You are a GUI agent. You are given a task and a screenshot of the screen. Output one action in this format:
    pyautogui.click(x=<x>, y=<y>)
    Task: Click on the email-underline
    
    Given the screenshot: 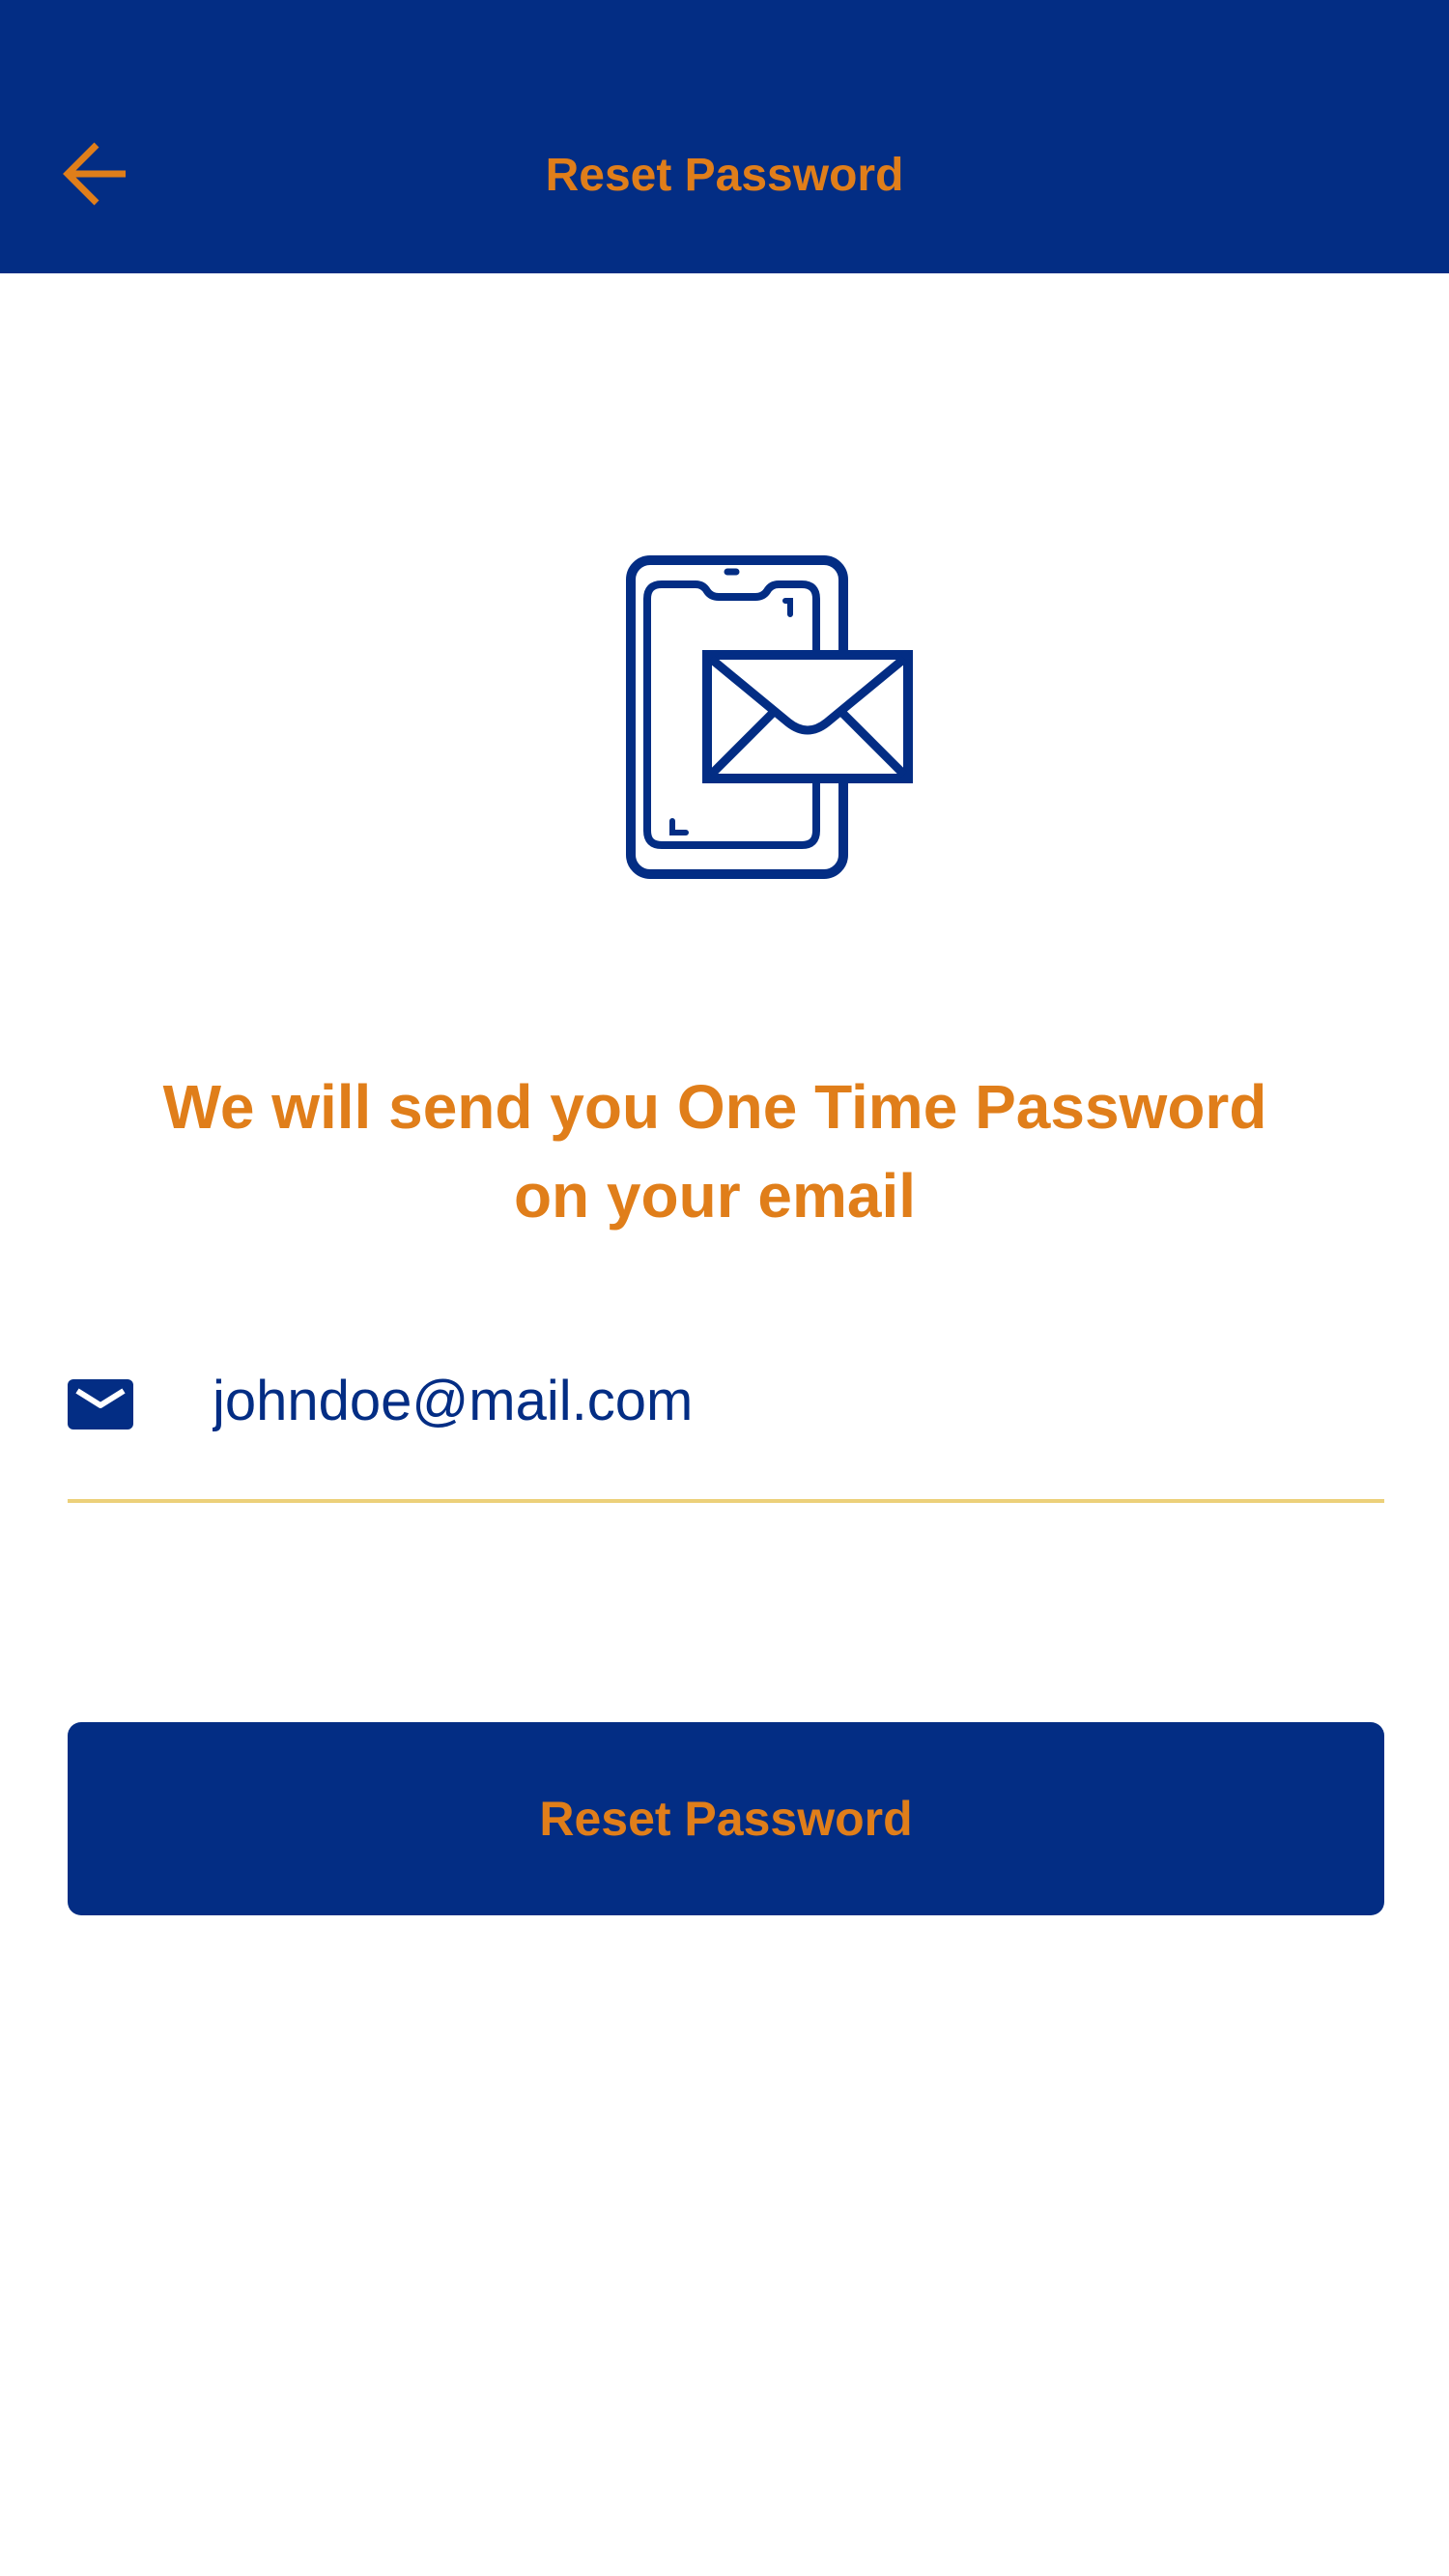 What is the action you would take?
    pyautogui.click(x=726, y=1501)
    